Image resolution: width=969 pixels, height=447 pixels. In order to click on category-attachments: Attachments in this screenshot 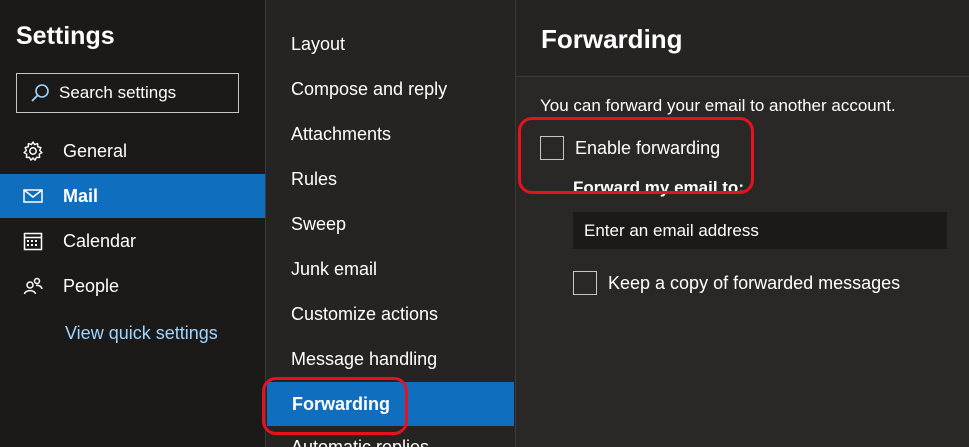, I will do `click(390, 134)`.